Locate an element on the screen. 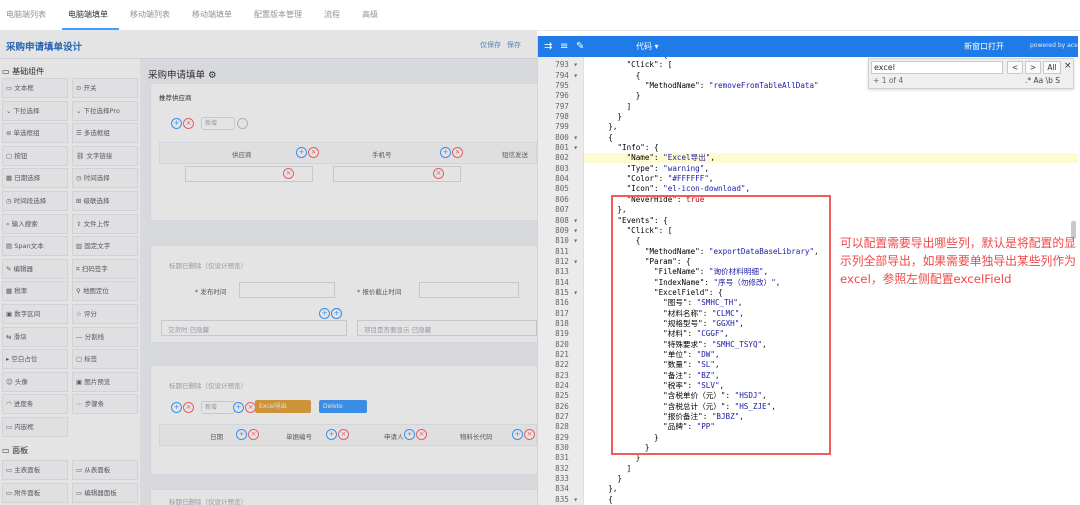 This screenshot has width=1080, height=505. component-item: ☺ 头像 is located at coordinates (35, 381).